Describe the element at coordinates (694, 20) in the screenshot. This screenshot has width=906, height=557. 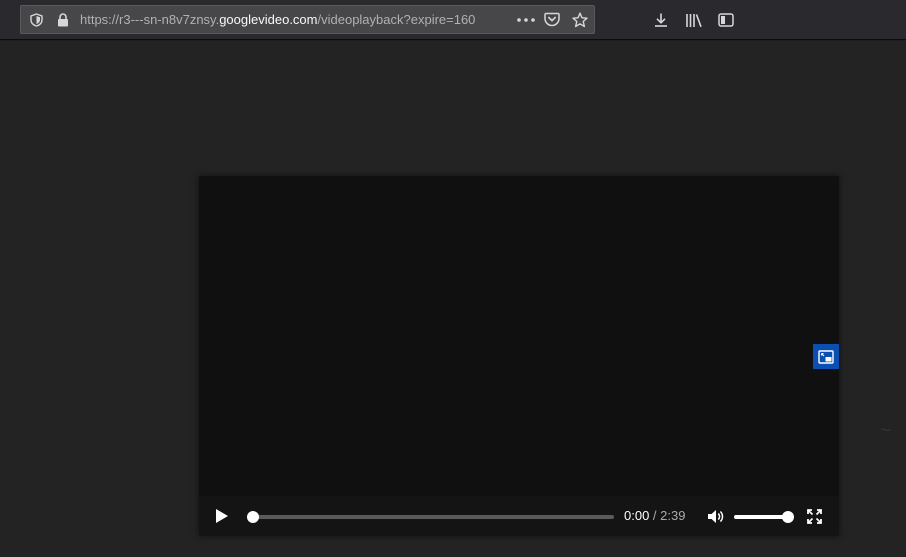
I see `library-icon` at that location.